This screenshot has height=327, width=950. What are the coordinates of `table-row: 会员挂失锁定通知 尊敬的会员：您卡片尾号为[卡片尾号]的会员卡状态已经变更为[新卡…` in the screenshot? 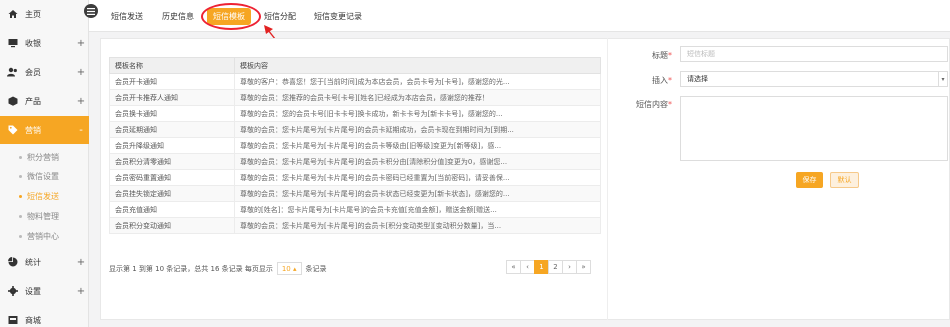 It's located at (355, 193).